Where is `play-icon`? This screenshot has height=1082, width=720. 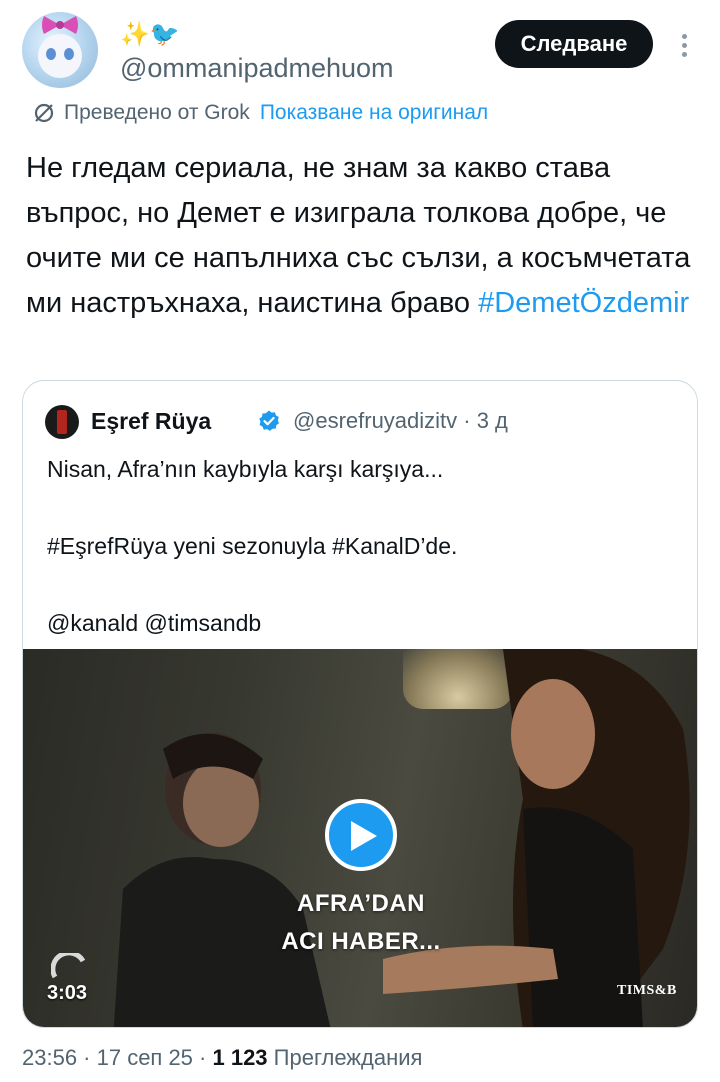 play-icon is located at coordinates (364, 836).